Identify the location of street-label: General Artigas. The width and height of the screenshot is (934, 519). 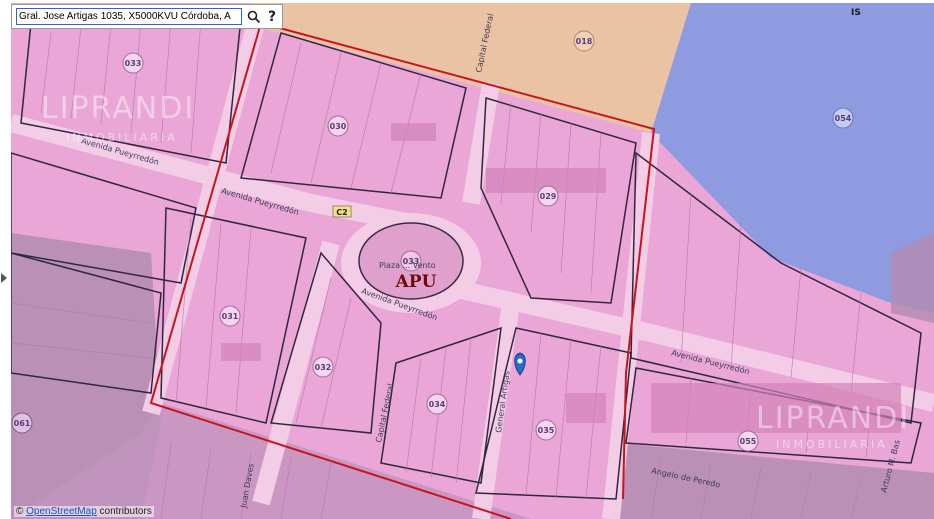
(503, 401).